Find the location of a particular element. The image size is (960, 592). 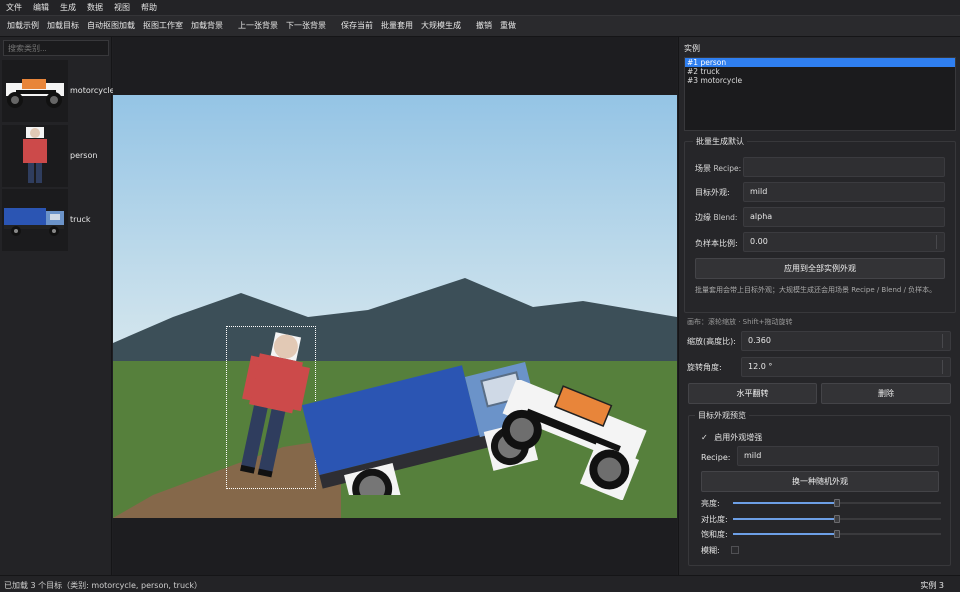

random-appearance-button: 换一种随机外观 is located at coordinates (820, 481).